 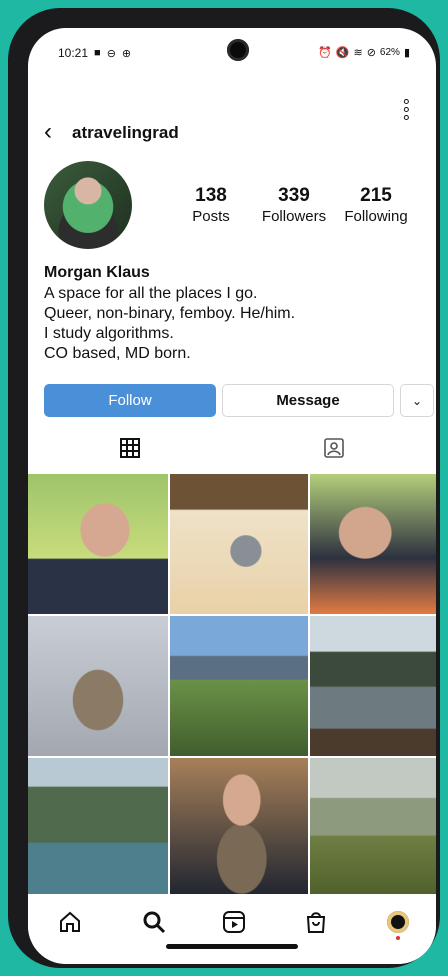 What do you see at coordinates (325, 53) in the screenshot?
I see `alarm-icon: ⏰` at bounding box center [325, 53].